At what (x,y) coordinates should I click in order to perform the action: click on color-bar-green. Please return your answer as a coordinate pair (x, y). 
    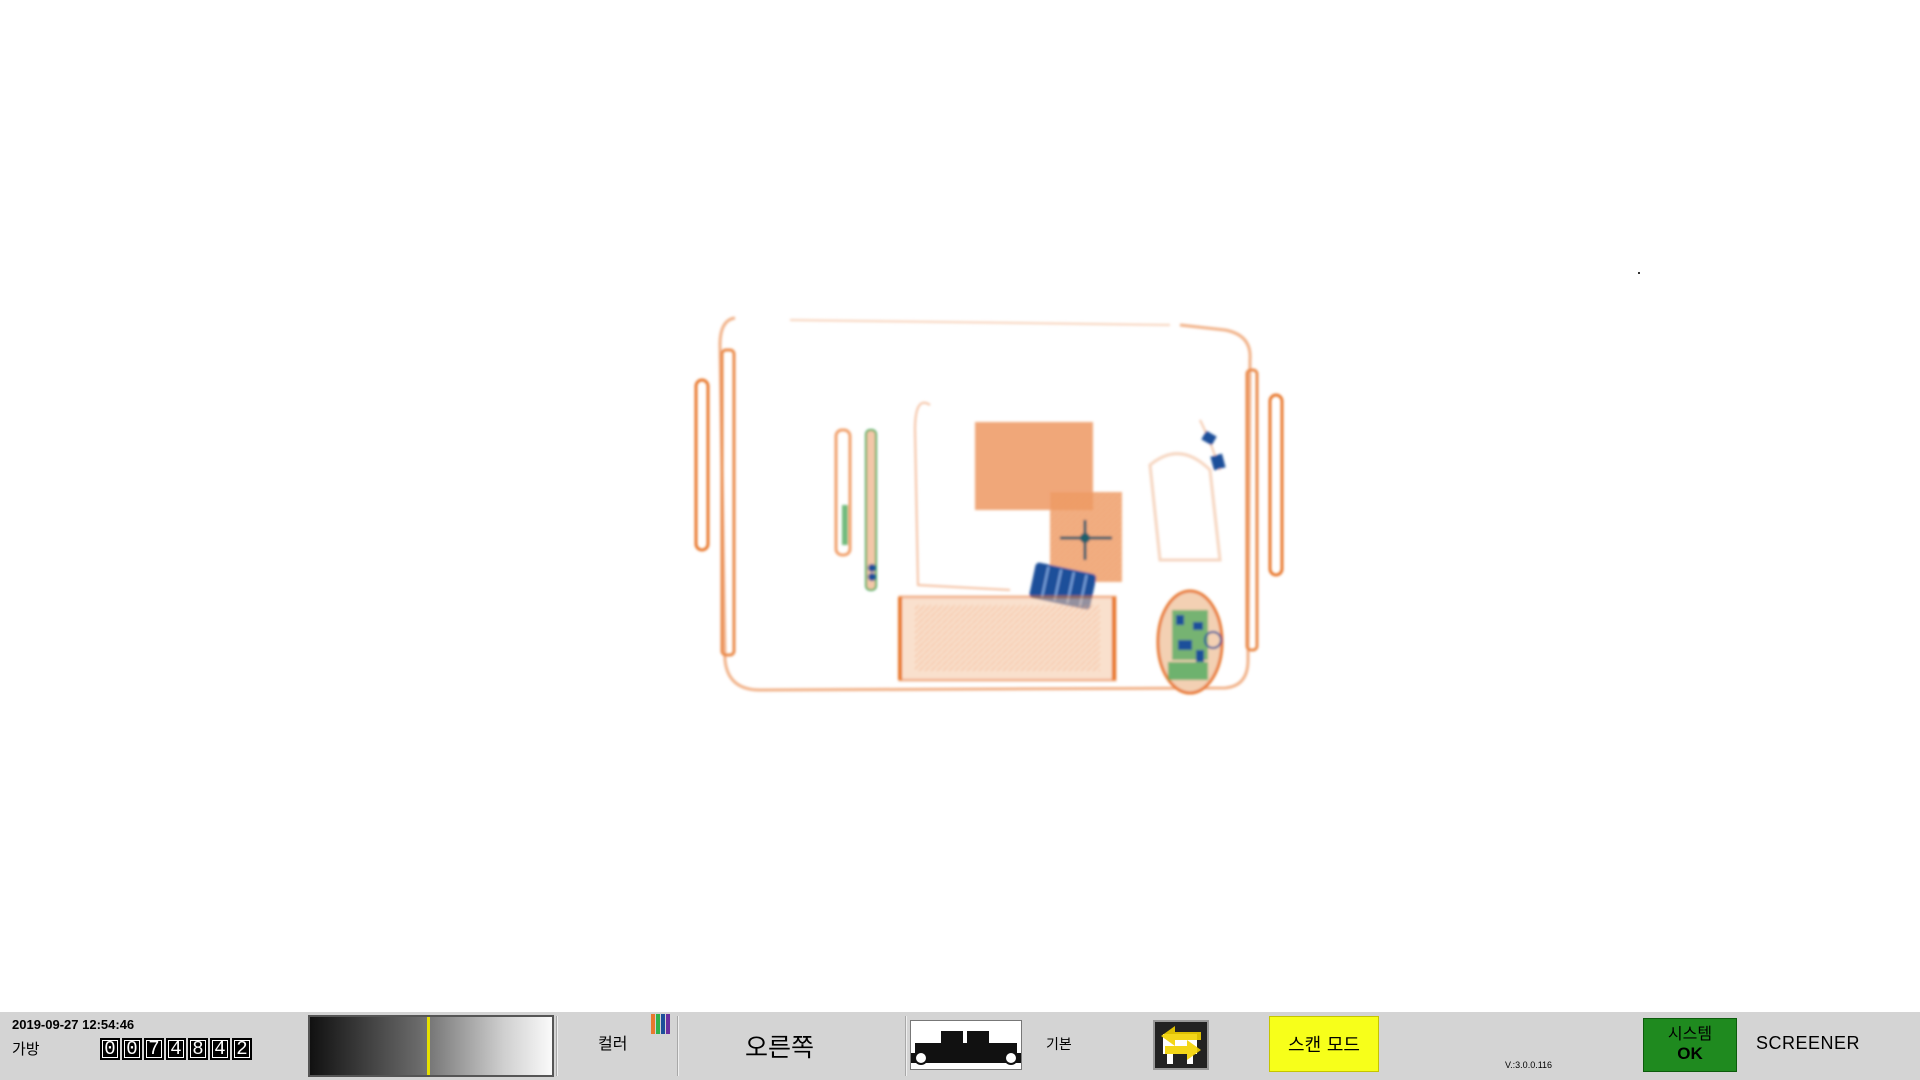
    Looking at the image, I should click on (658, 1024).